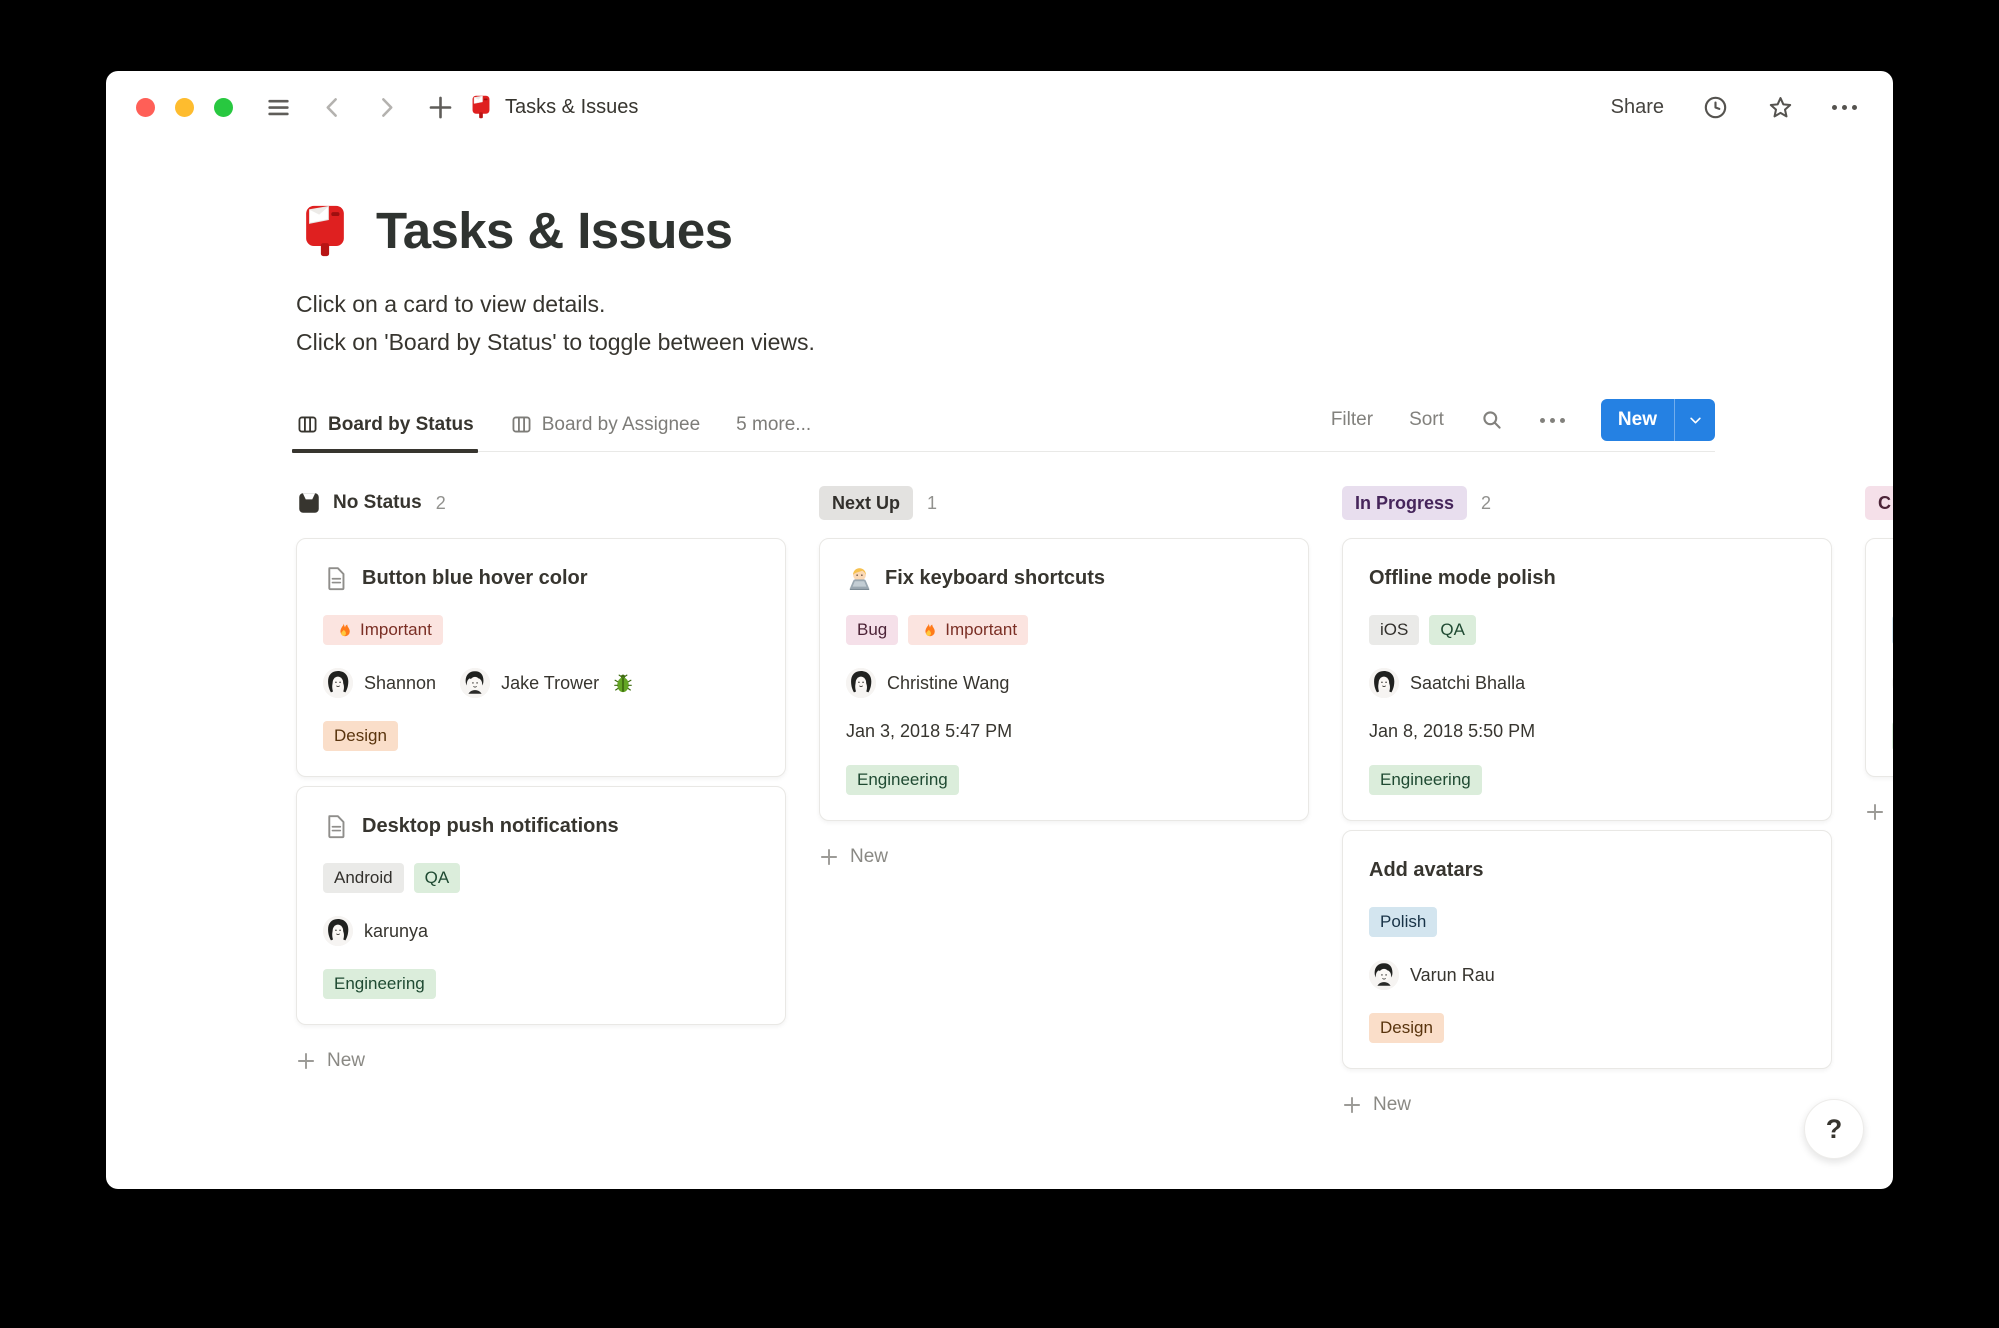 The height and width of the screenshot is (1328, 1999). What do you see at coordinates (386, 107) in the screenshot?
I see `nav-forward-icon` at bounding box center [386, 107].